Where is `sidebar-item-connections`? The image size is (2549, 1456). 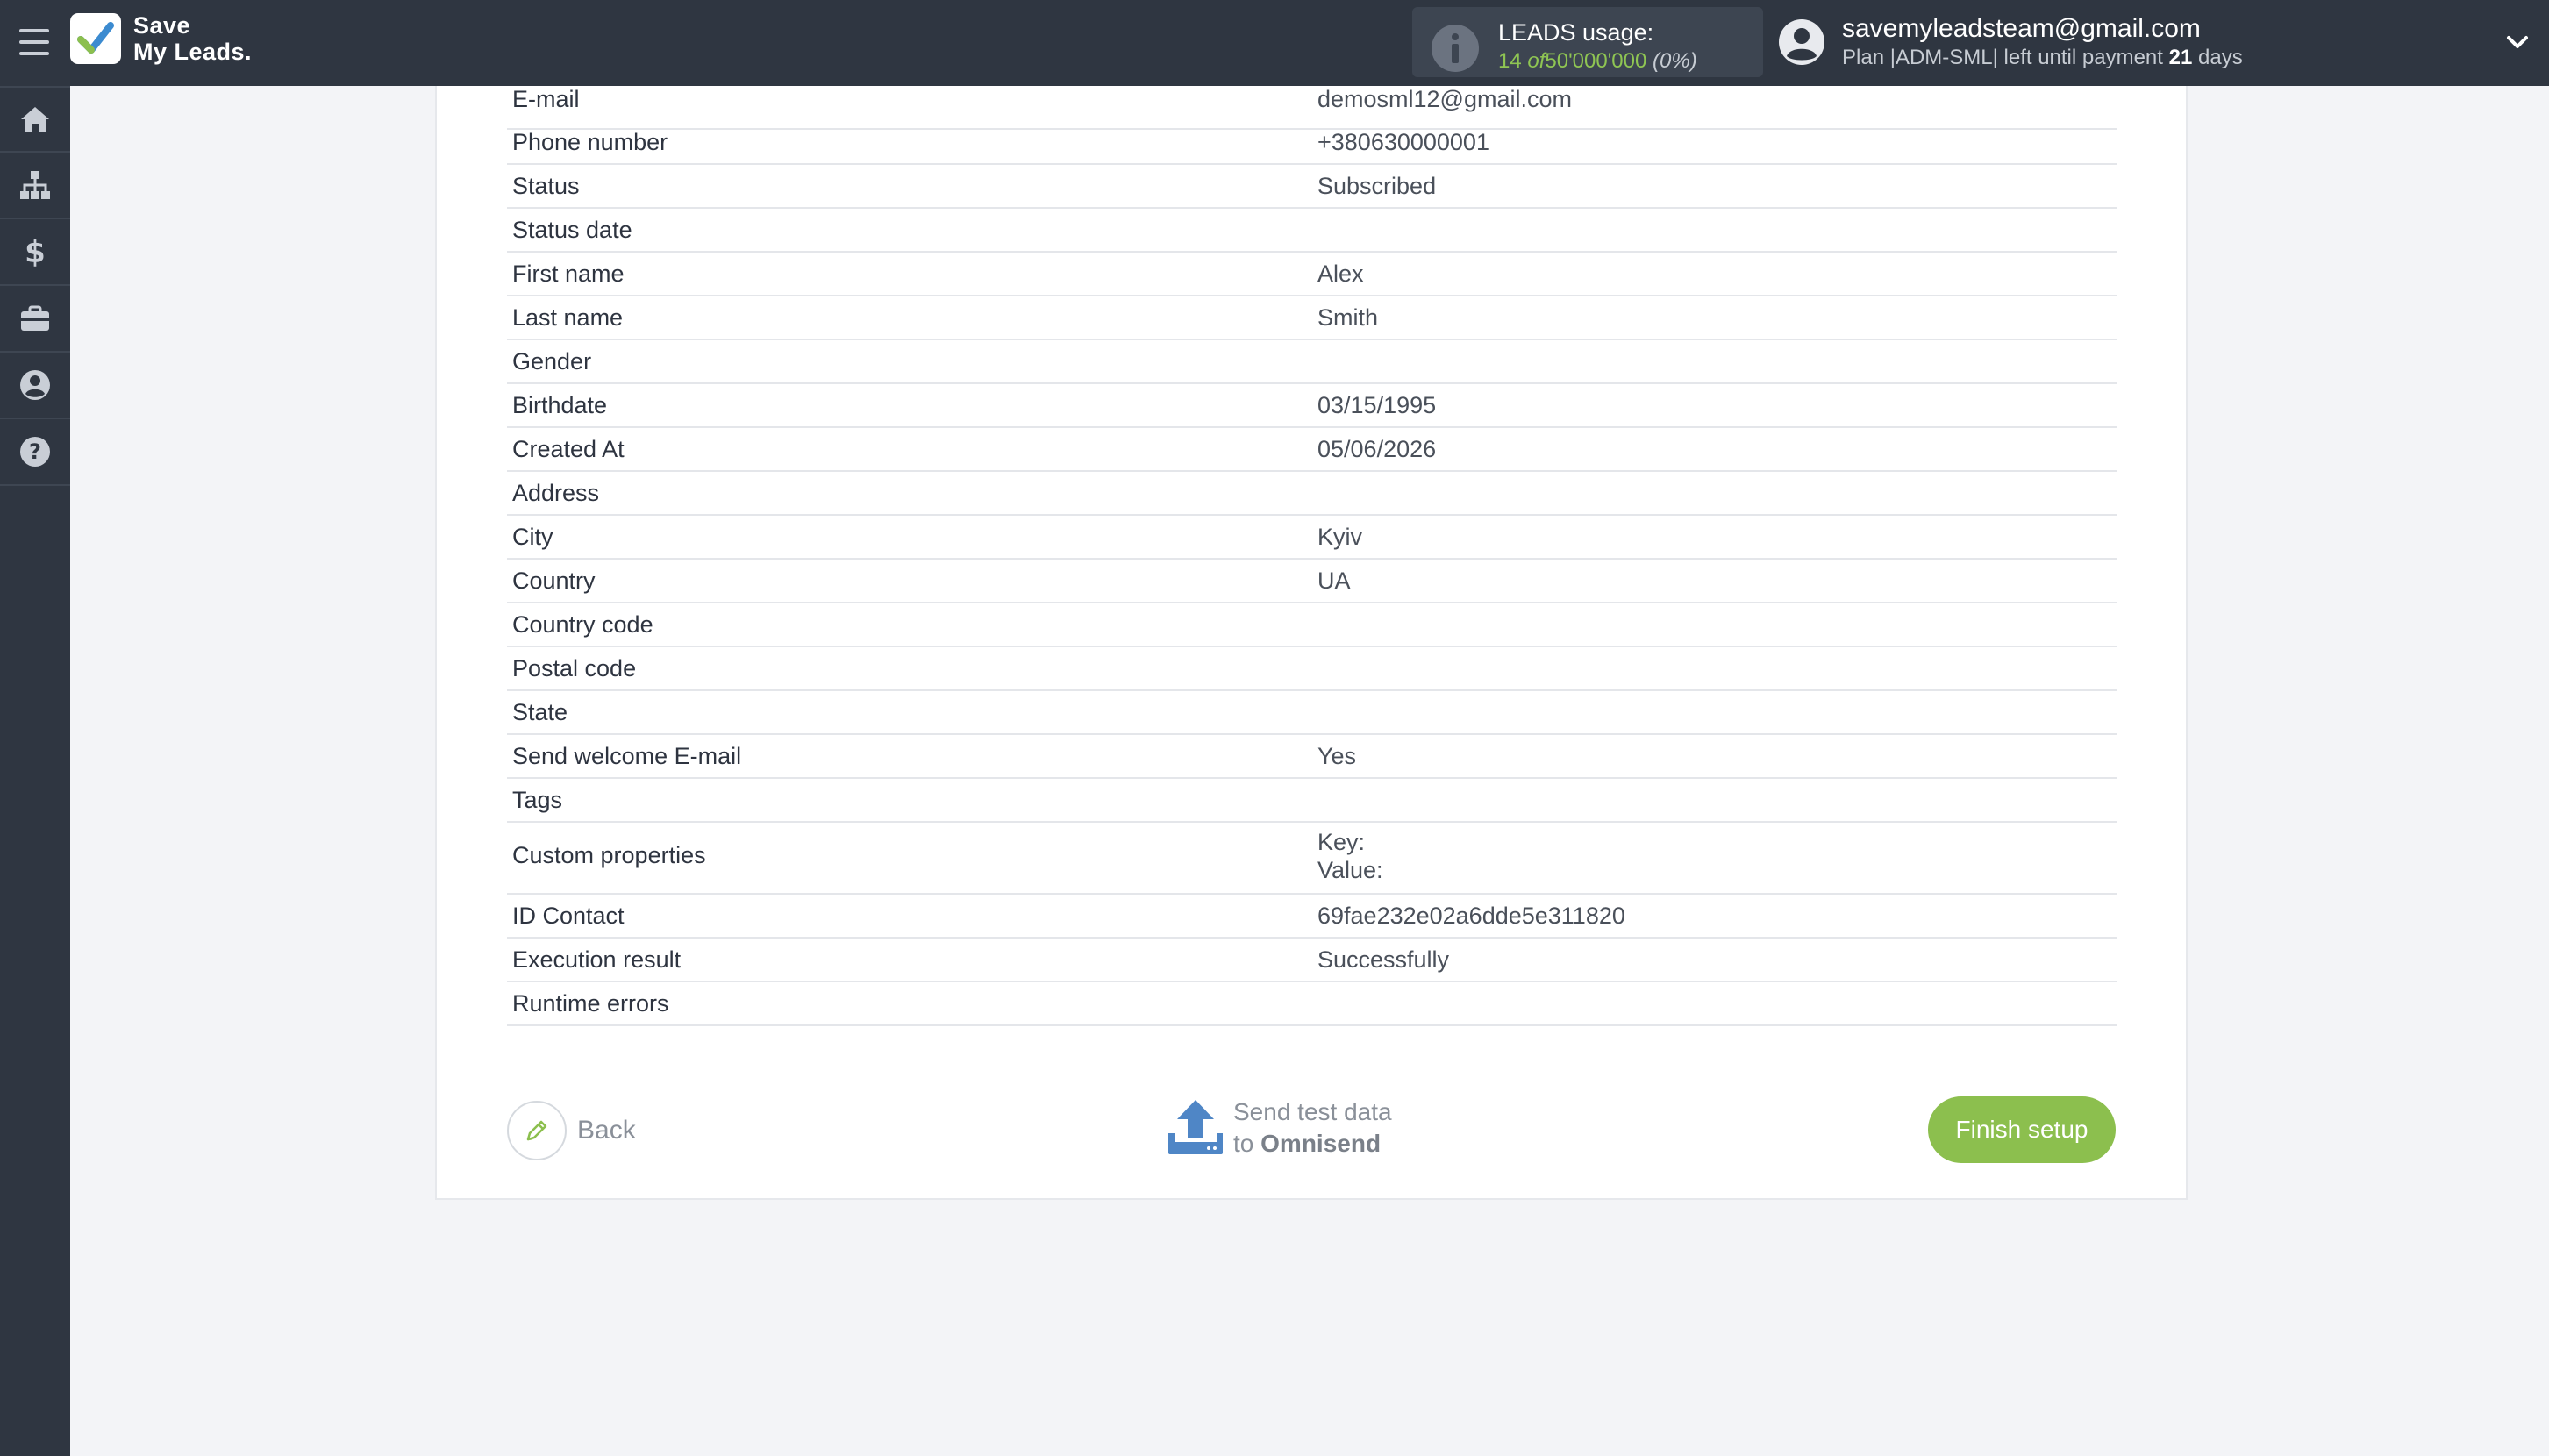 sidebar-item-connections is located at coordinates (35, 186).